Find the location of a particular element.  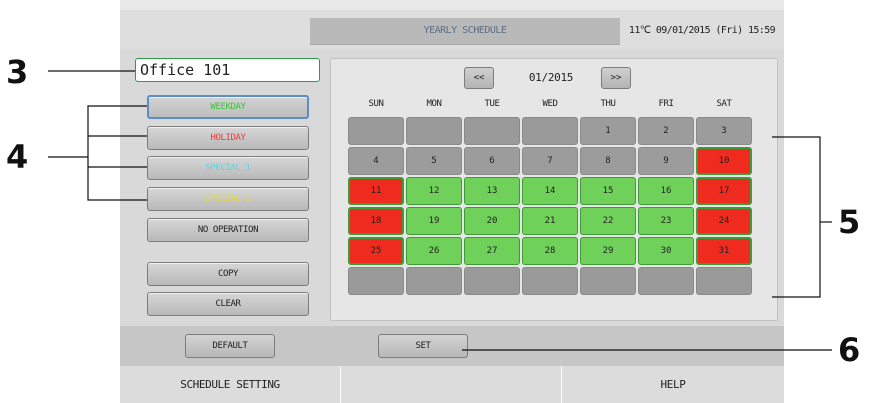

callout-6: 6 is located at coordinates (849, 350).